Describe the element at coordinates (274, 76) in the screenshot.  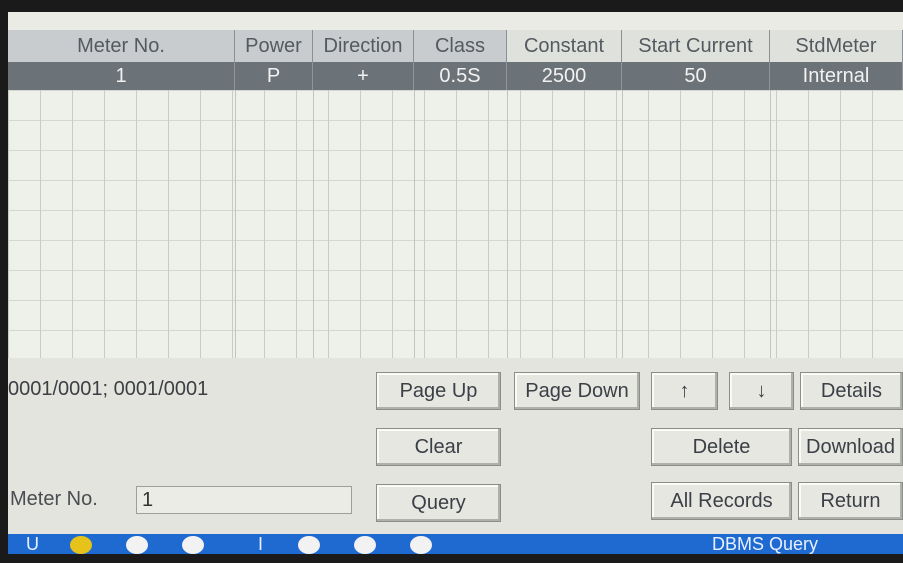
I see `cell-power: P` at that location.